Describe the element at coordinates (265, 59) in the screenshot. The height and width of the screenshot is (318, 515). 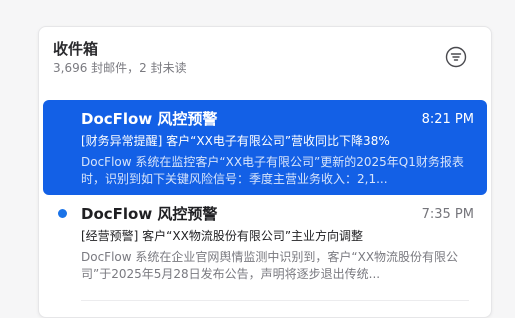
I see `inbox-header: 收件箱 3,696 封邮件，2 封未读` at that location.